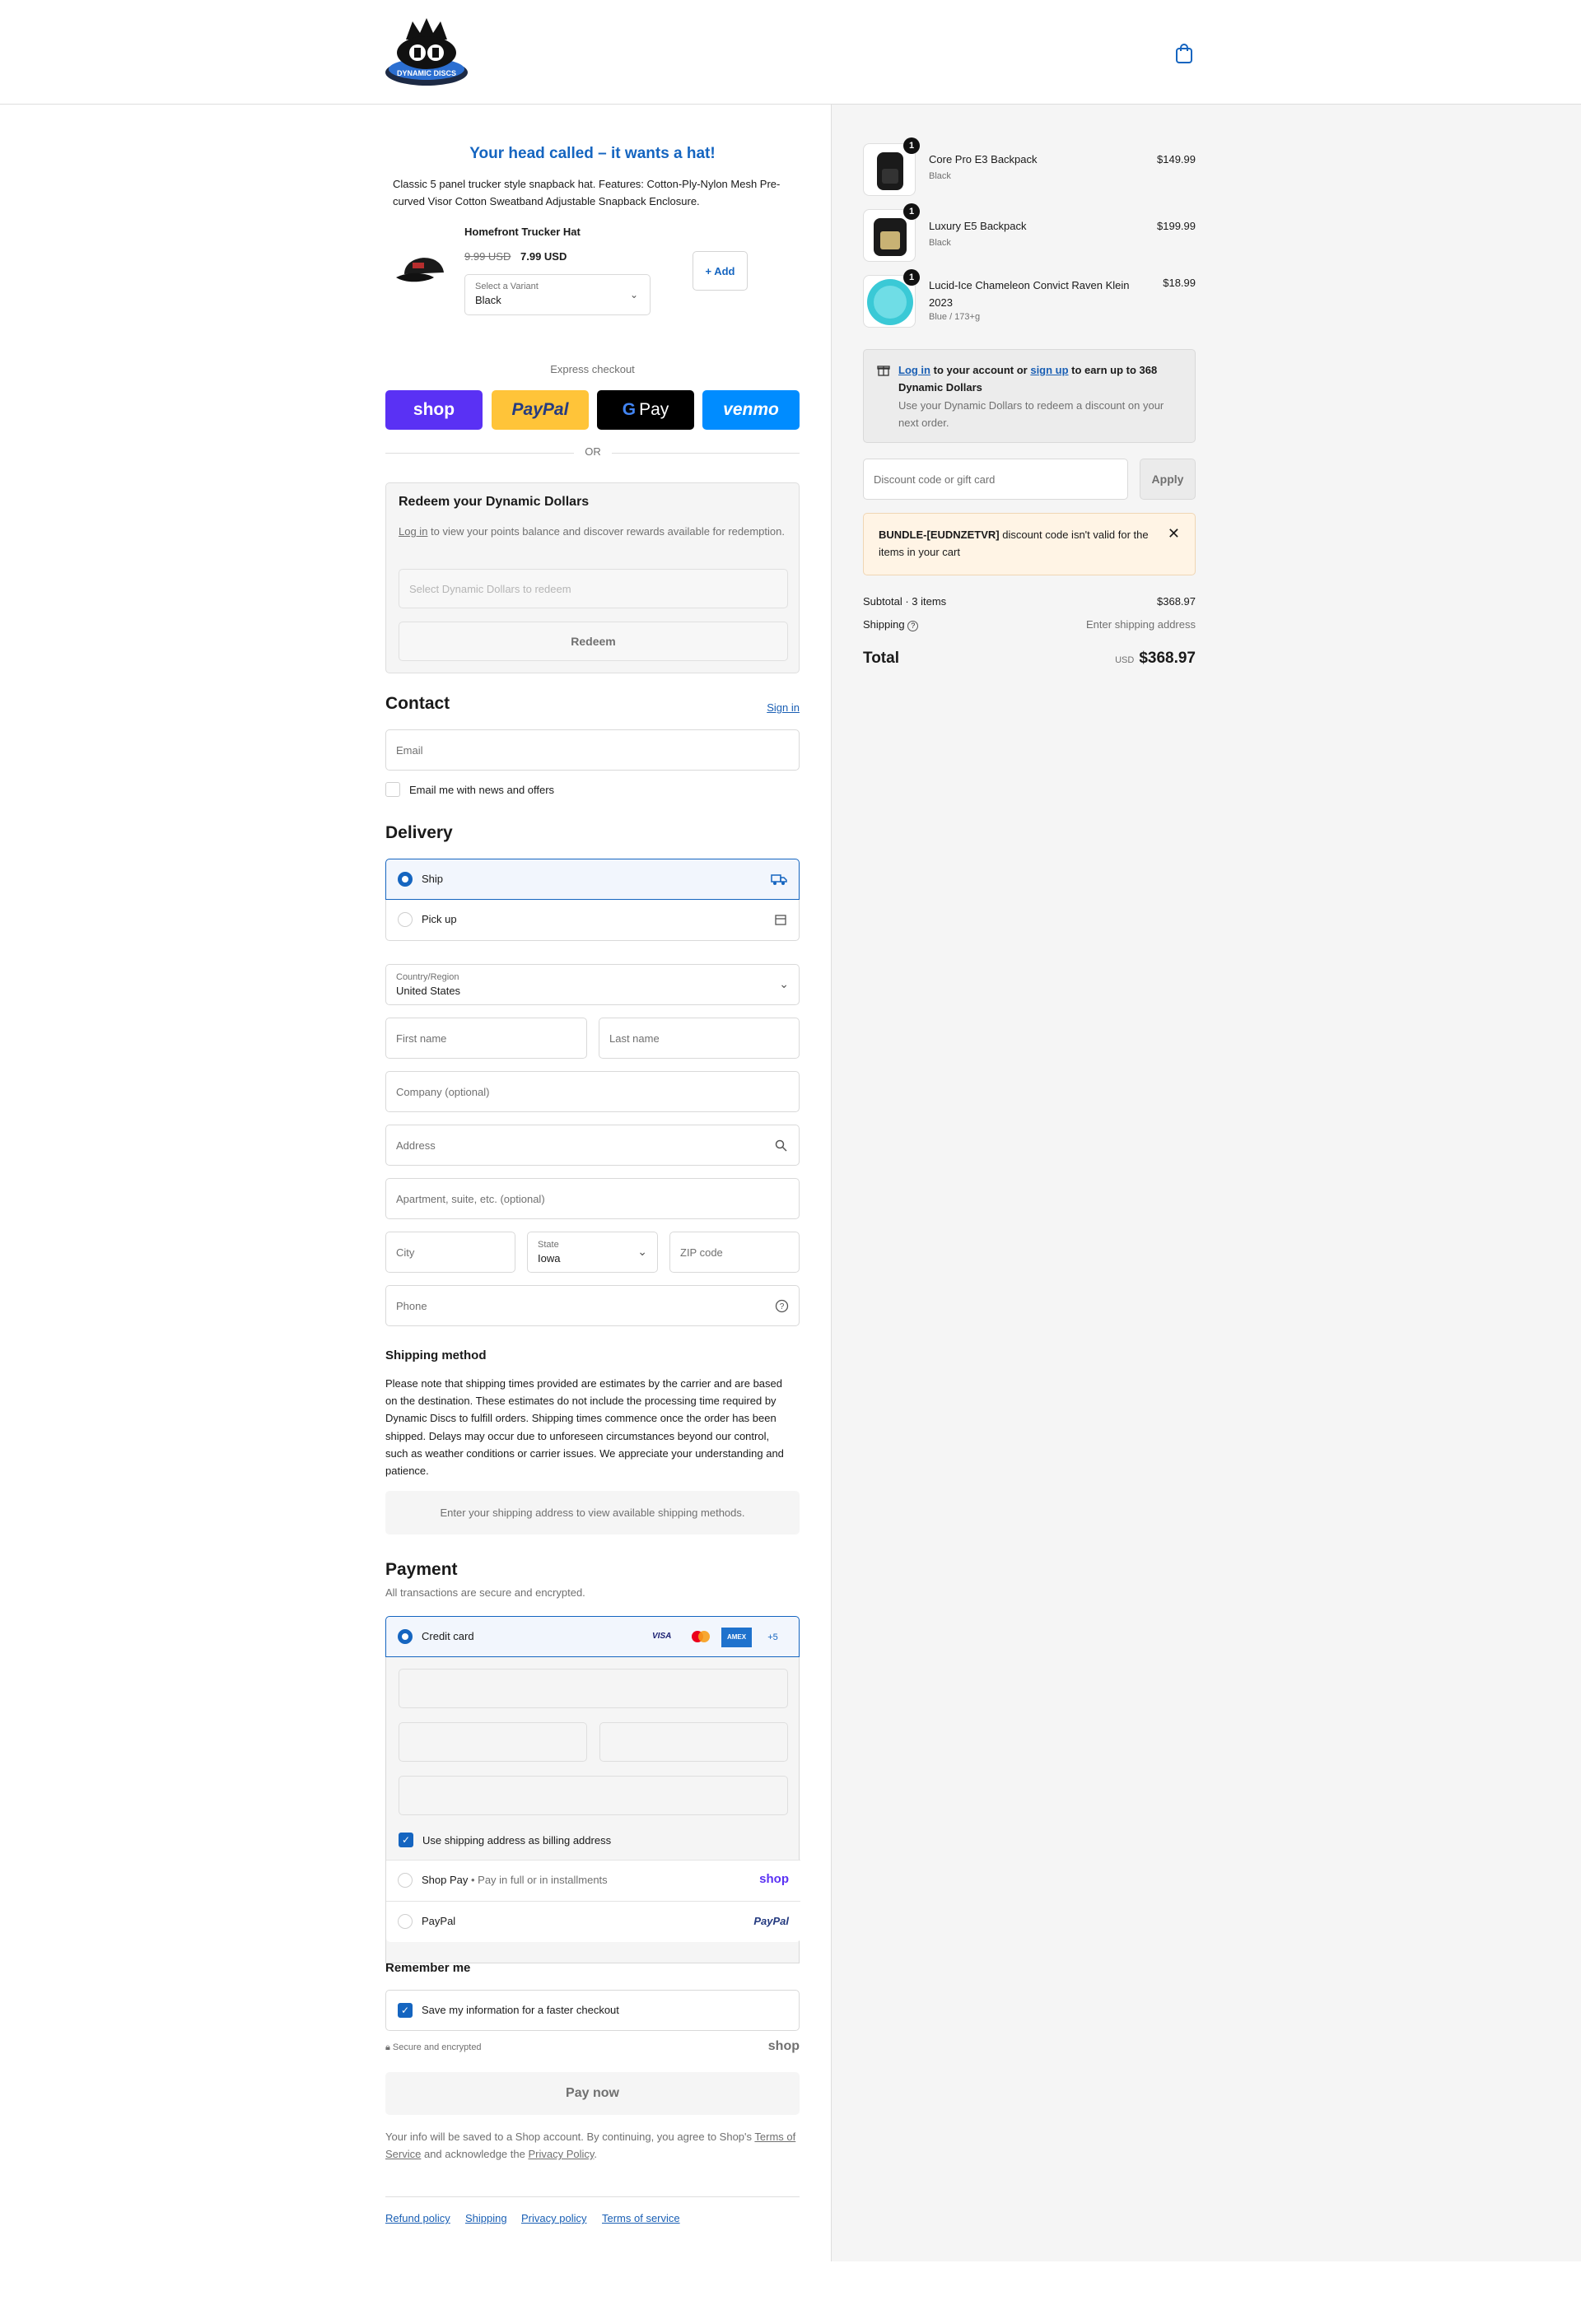 This screenshot has width=1581, height=2324. I want to click on redeem-title: Redeem your Dynamic Dollars, so click(494, 502).